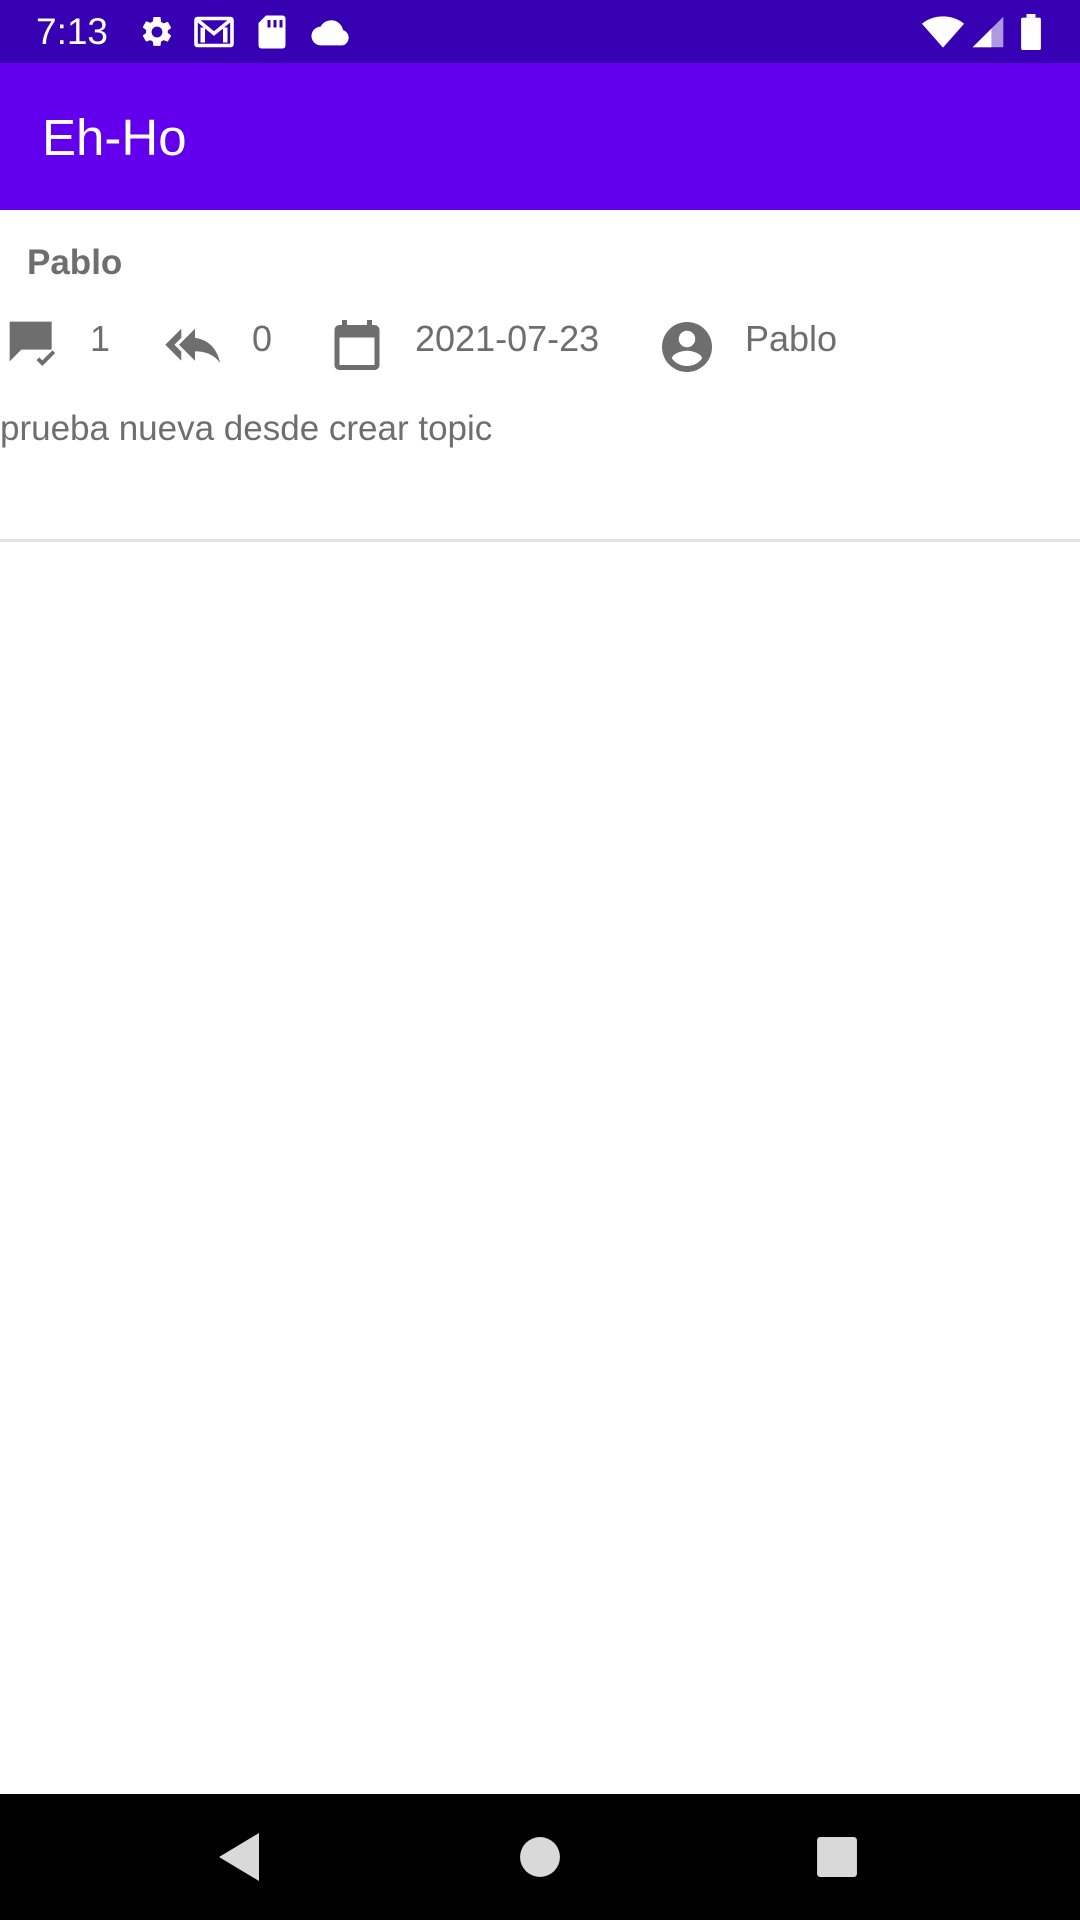 The image size is (1080, 1920). Describe the element at coordinates (72, 31) in the screenshot. I see `status-time: 7:13` at that location.